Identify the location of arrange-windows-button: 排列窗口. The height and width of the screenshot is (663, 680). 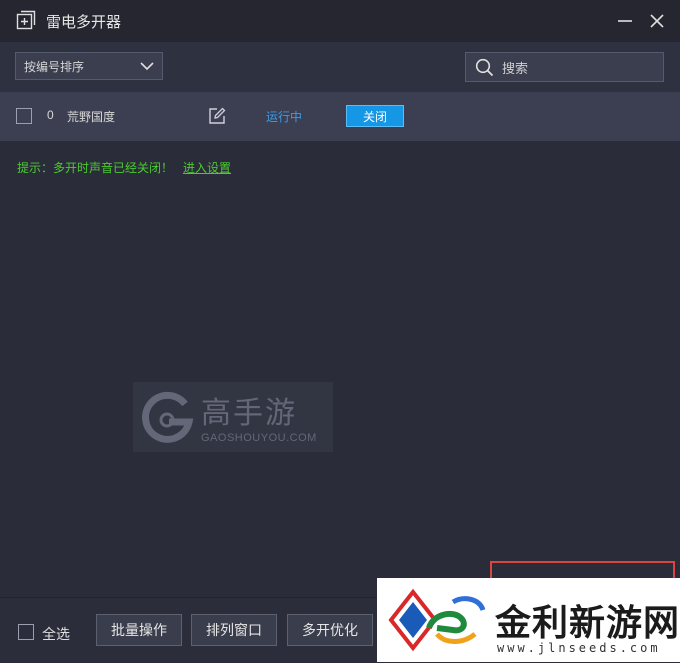
(234, 630).